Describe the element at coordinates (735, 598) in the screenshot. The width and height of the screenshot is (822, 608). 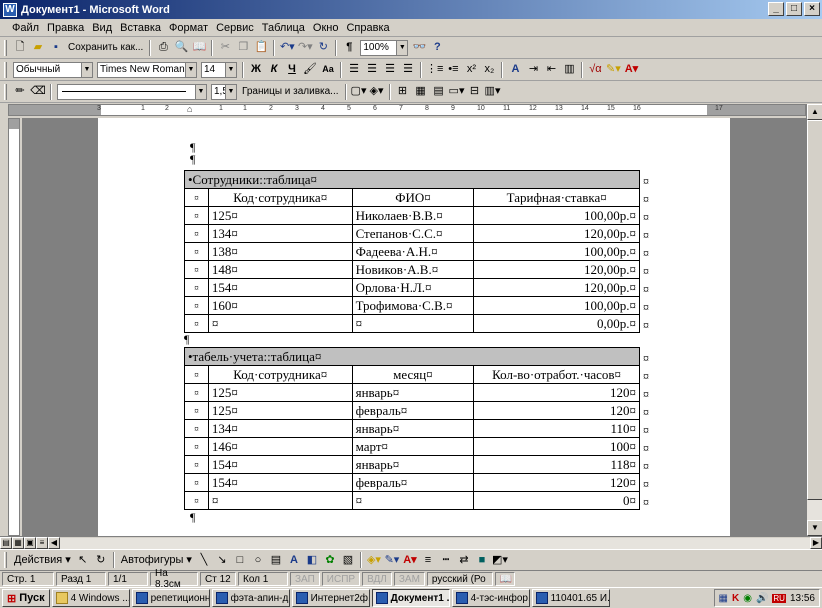
I see `tray-antivirus-icon: K` at that location.